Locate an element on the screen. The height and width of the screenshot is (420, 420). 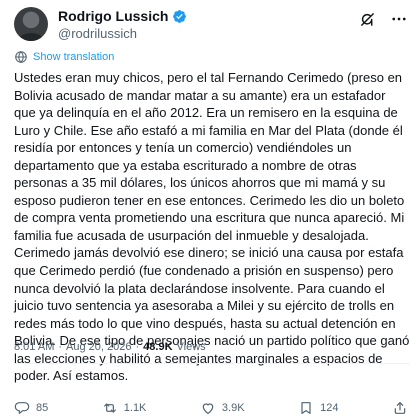
tweet-meta: 8:01 AM · Aug 20, 2026 · 48.9K Views is located at coordinates (110, 347).